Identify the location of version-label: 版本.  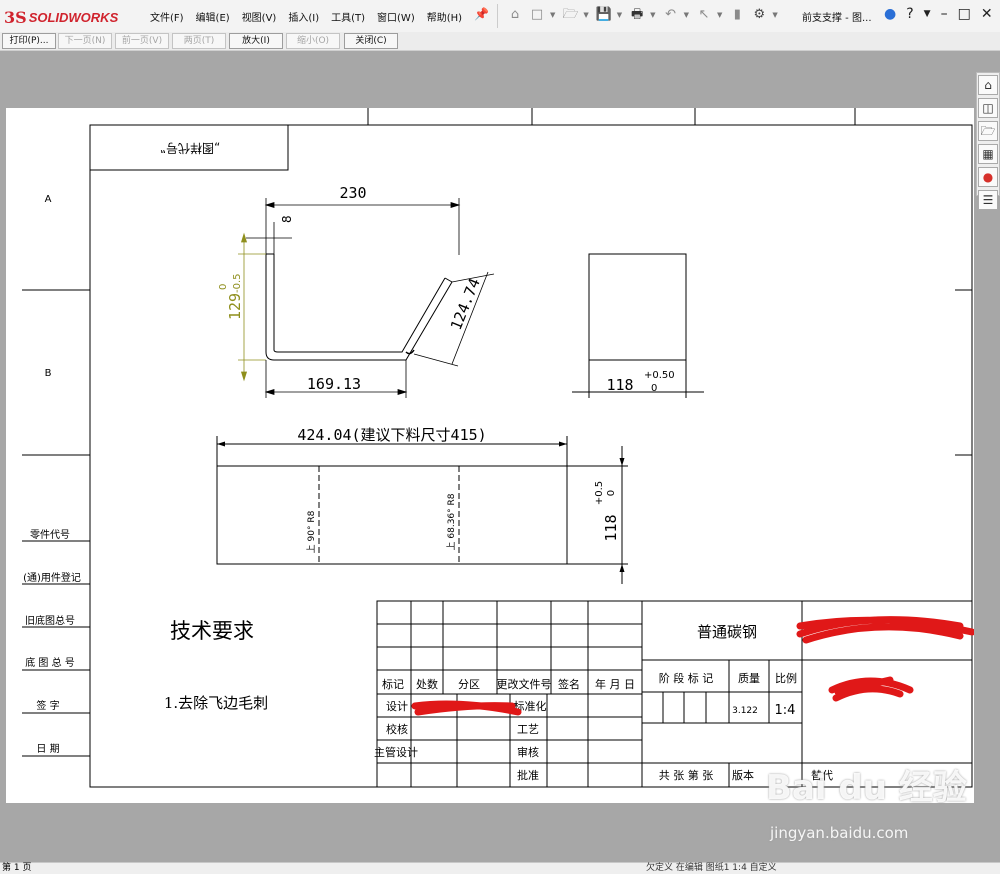
(743, 775).